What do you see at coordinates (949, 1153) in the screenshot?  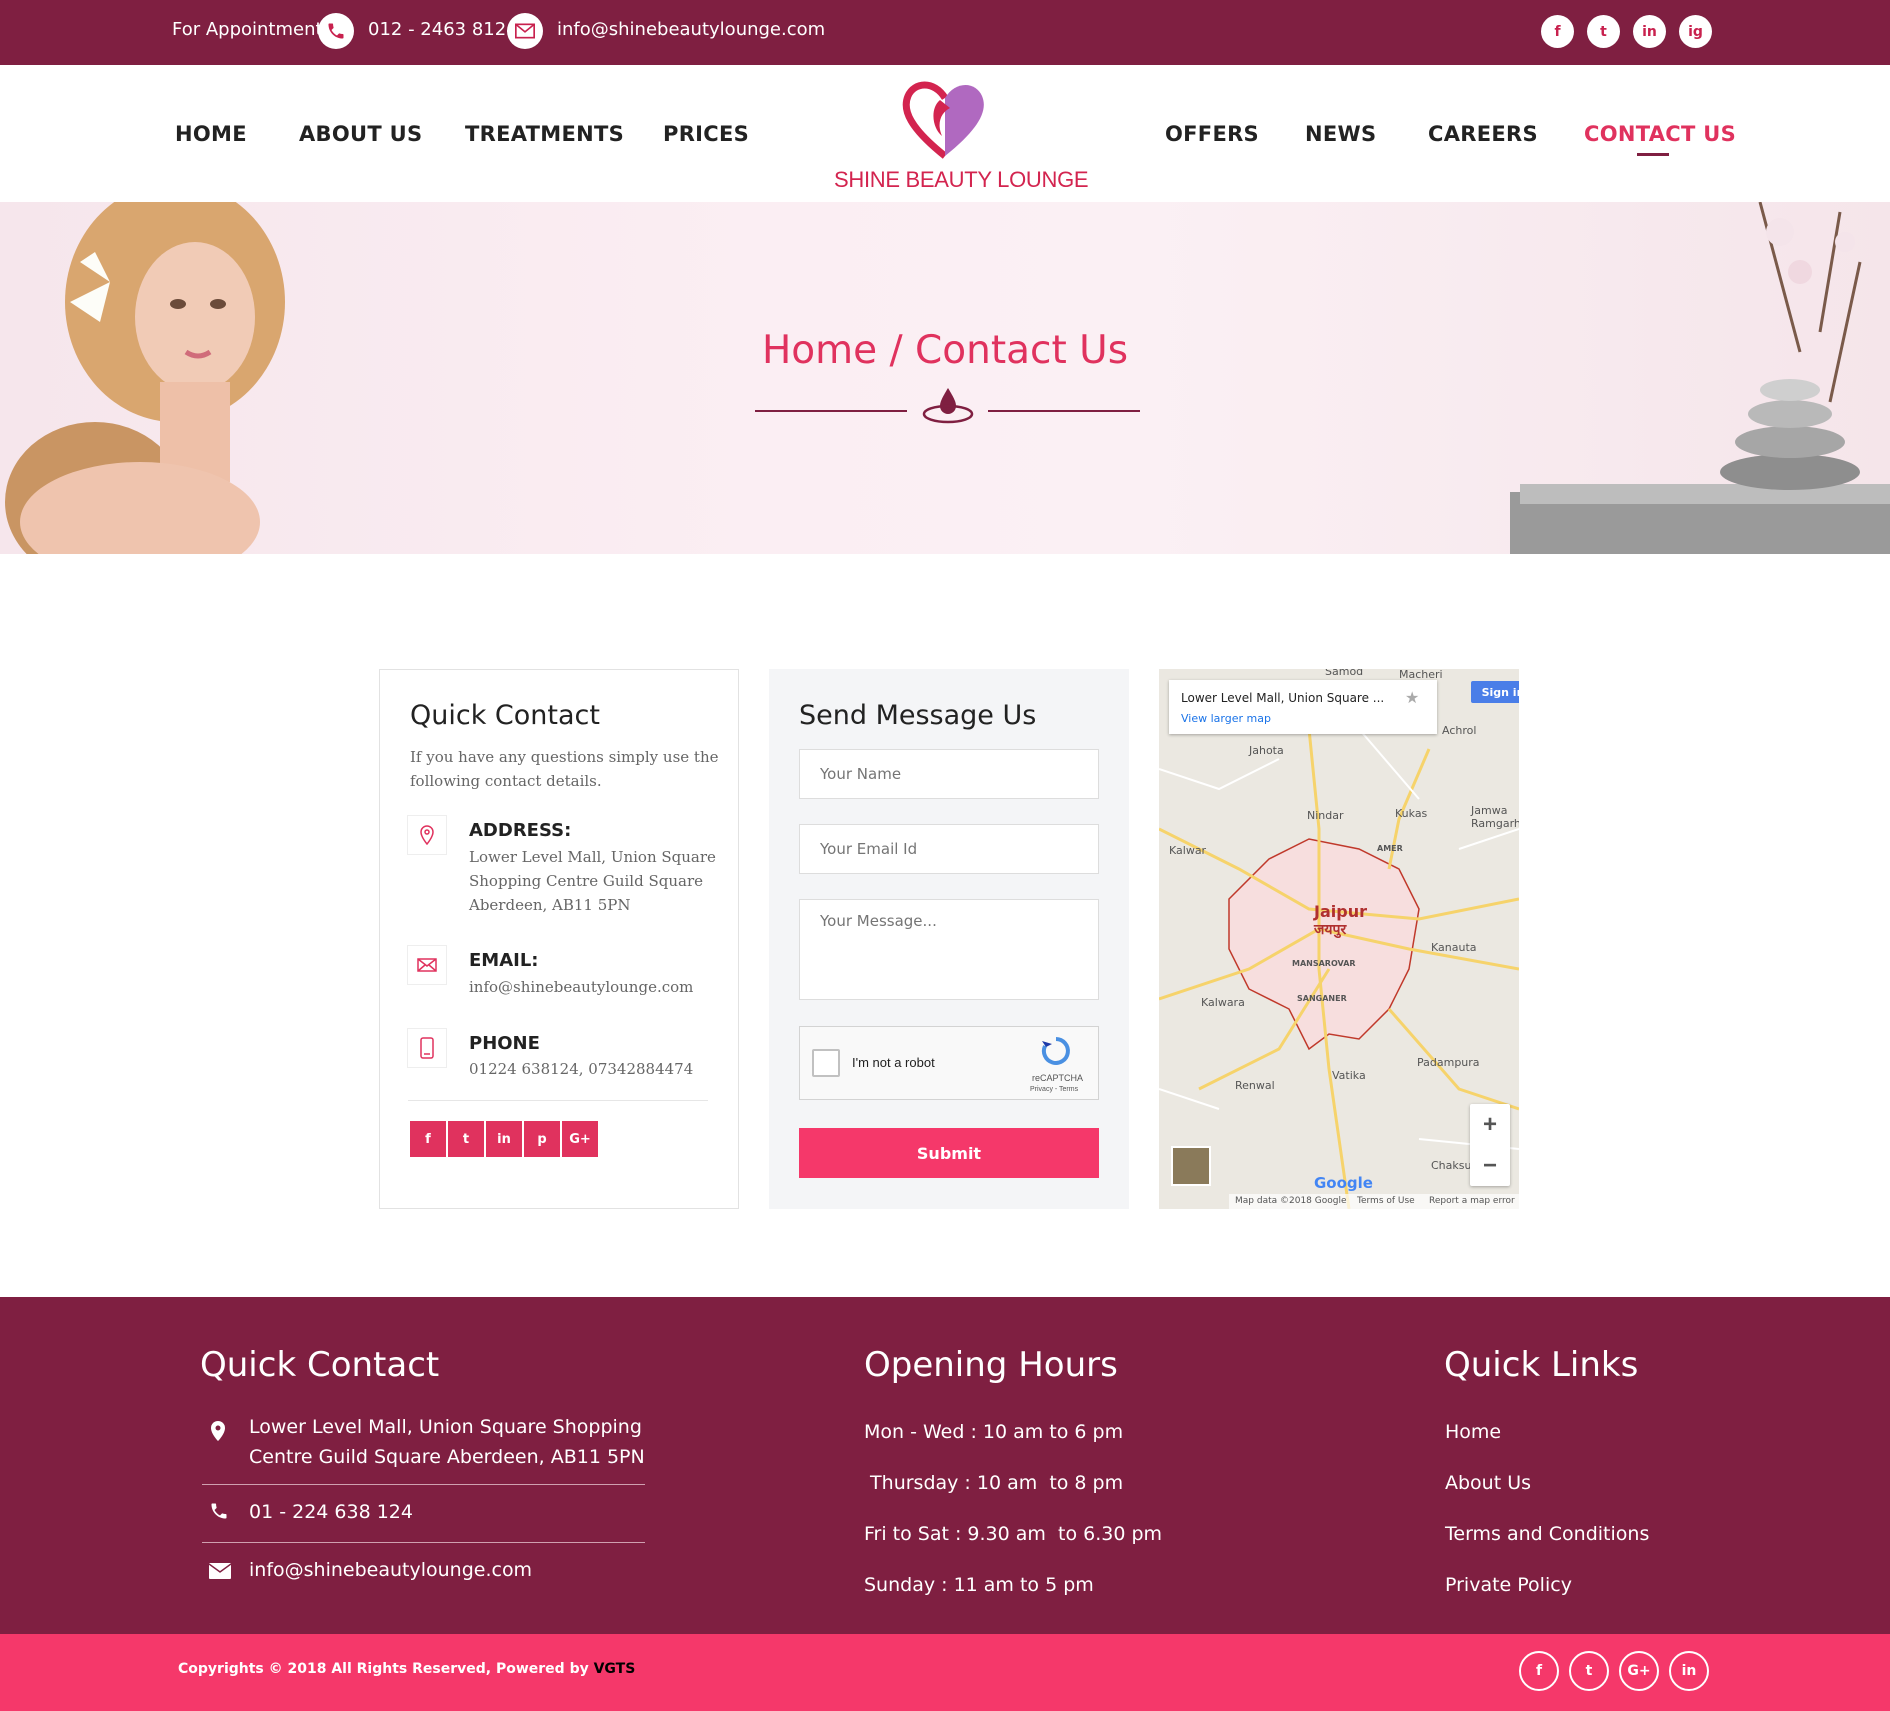 I see `submit-button: Submit` at bounding box center [949, 1153].